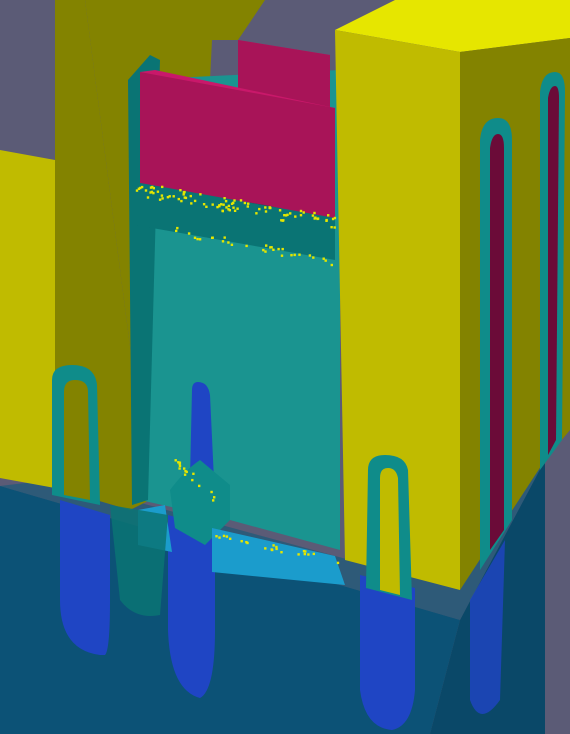 The width and height of the screenshot is (570, 734). Describe the element at coordinates (191, 606) in the screenshot. I see `deep-well-center` at that location.